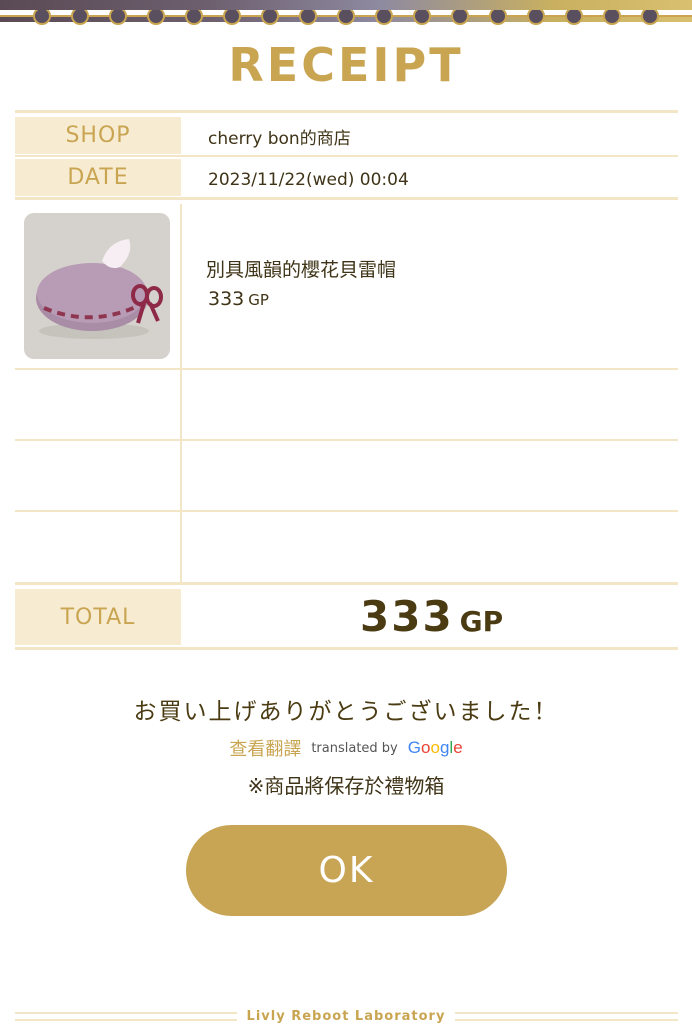  Describe the element at coordinates (407, 616) in the screenshot. I see `total-amount-value: 333` at that location.